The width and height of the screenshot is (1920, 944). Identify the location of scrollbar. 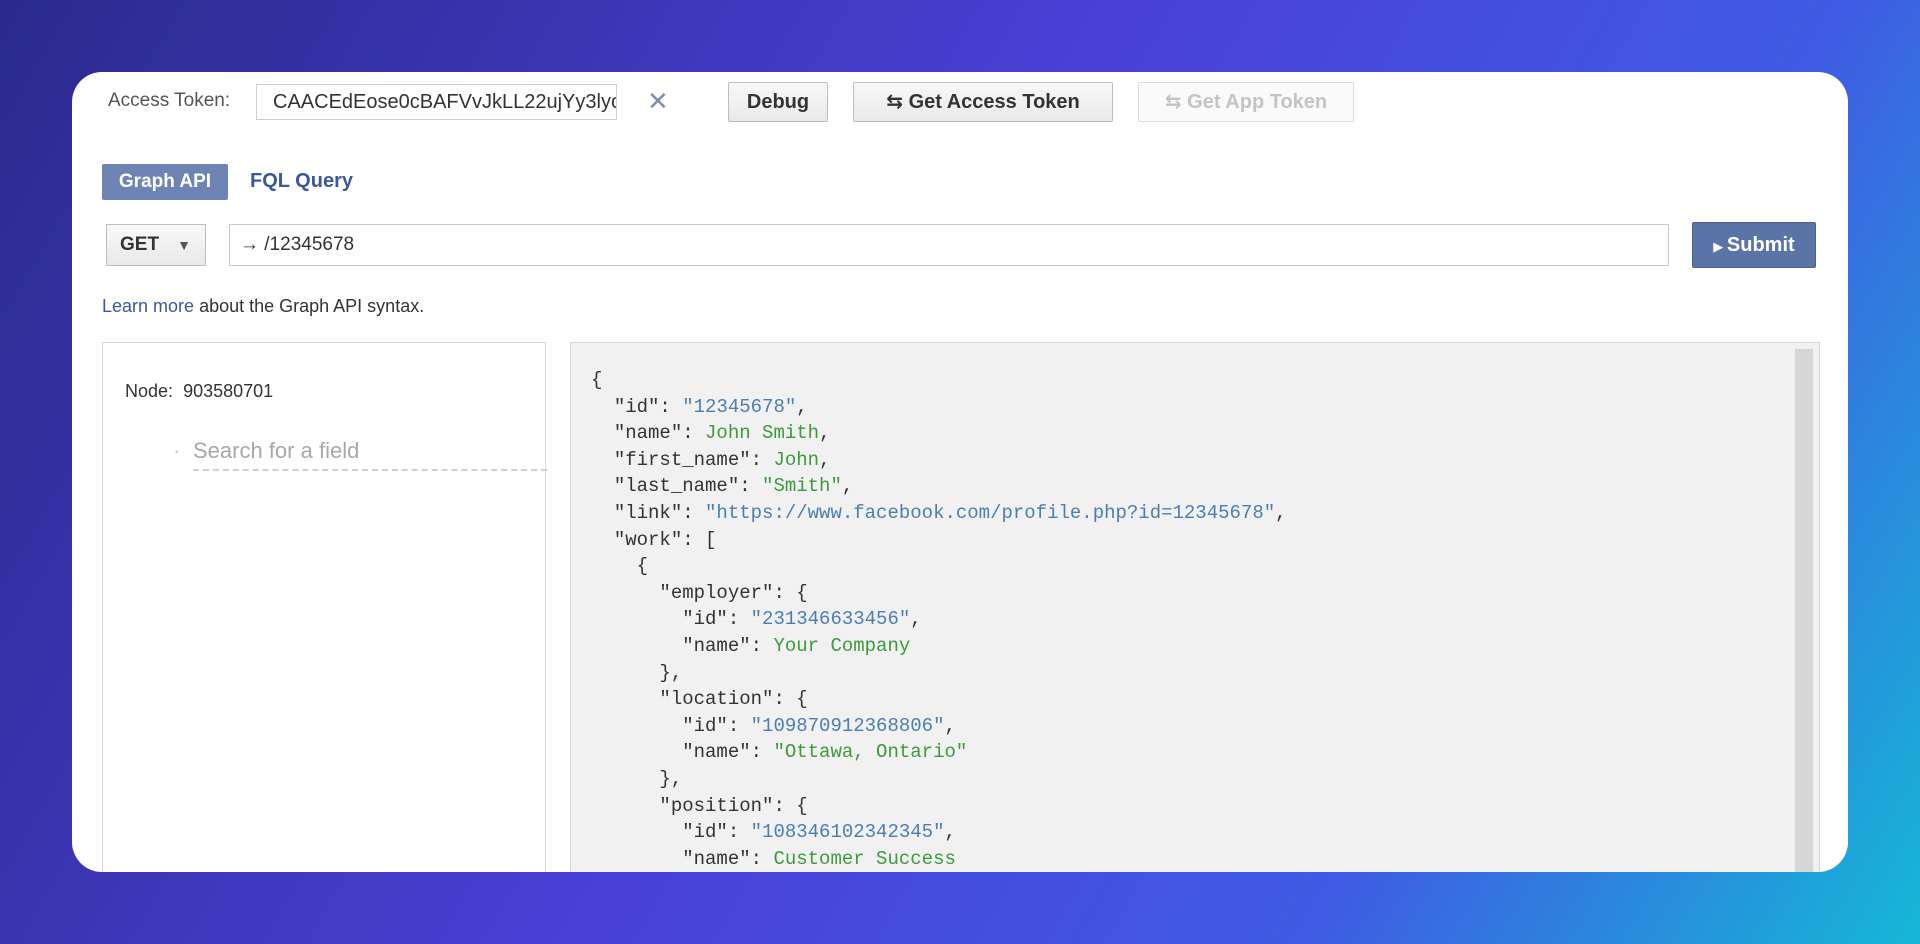
(1804, 610).